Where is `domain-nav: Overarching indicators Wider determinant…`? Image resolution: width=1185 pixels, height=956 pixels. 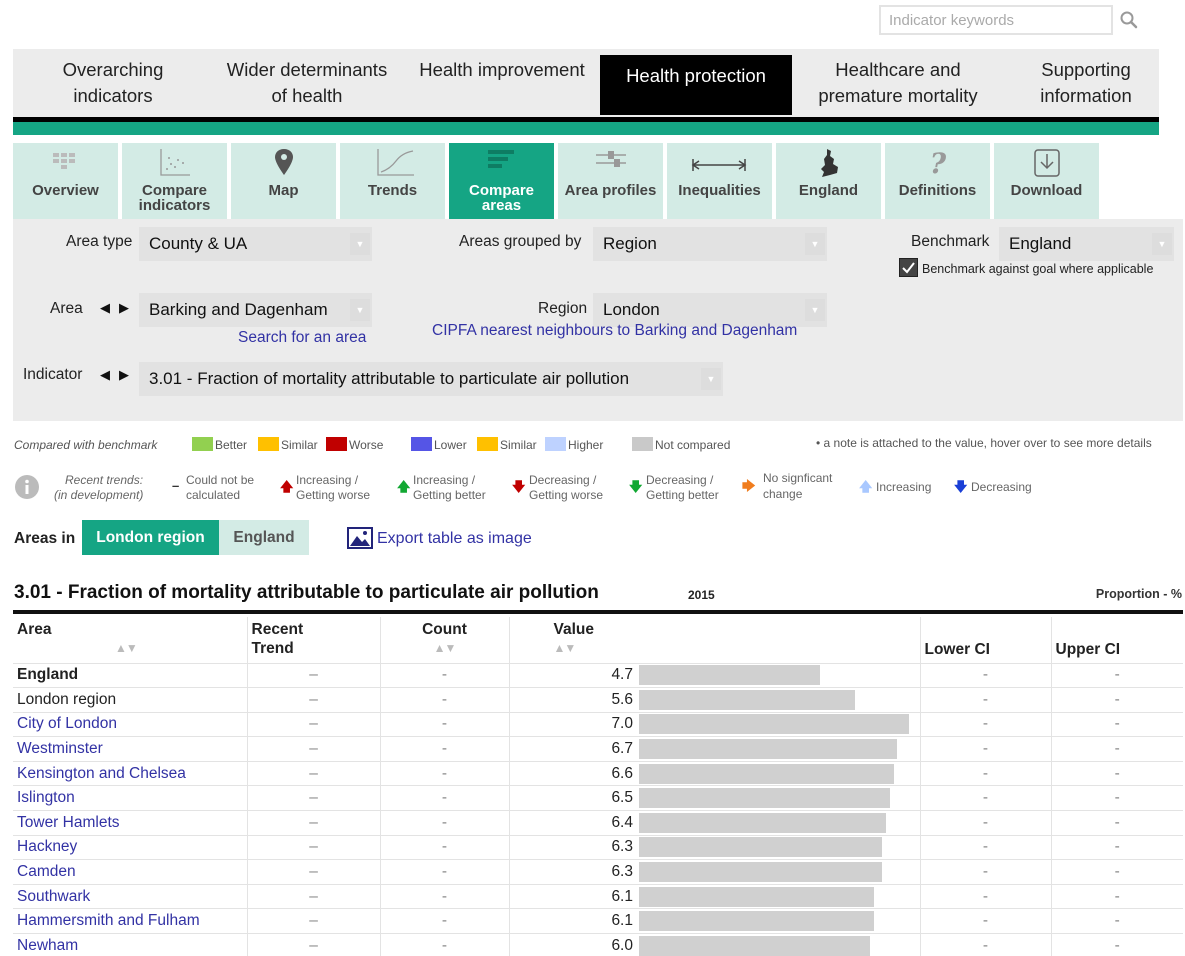
domain-nav: Overarching indicators Wider determinant… is located at coordinates (586, 83).